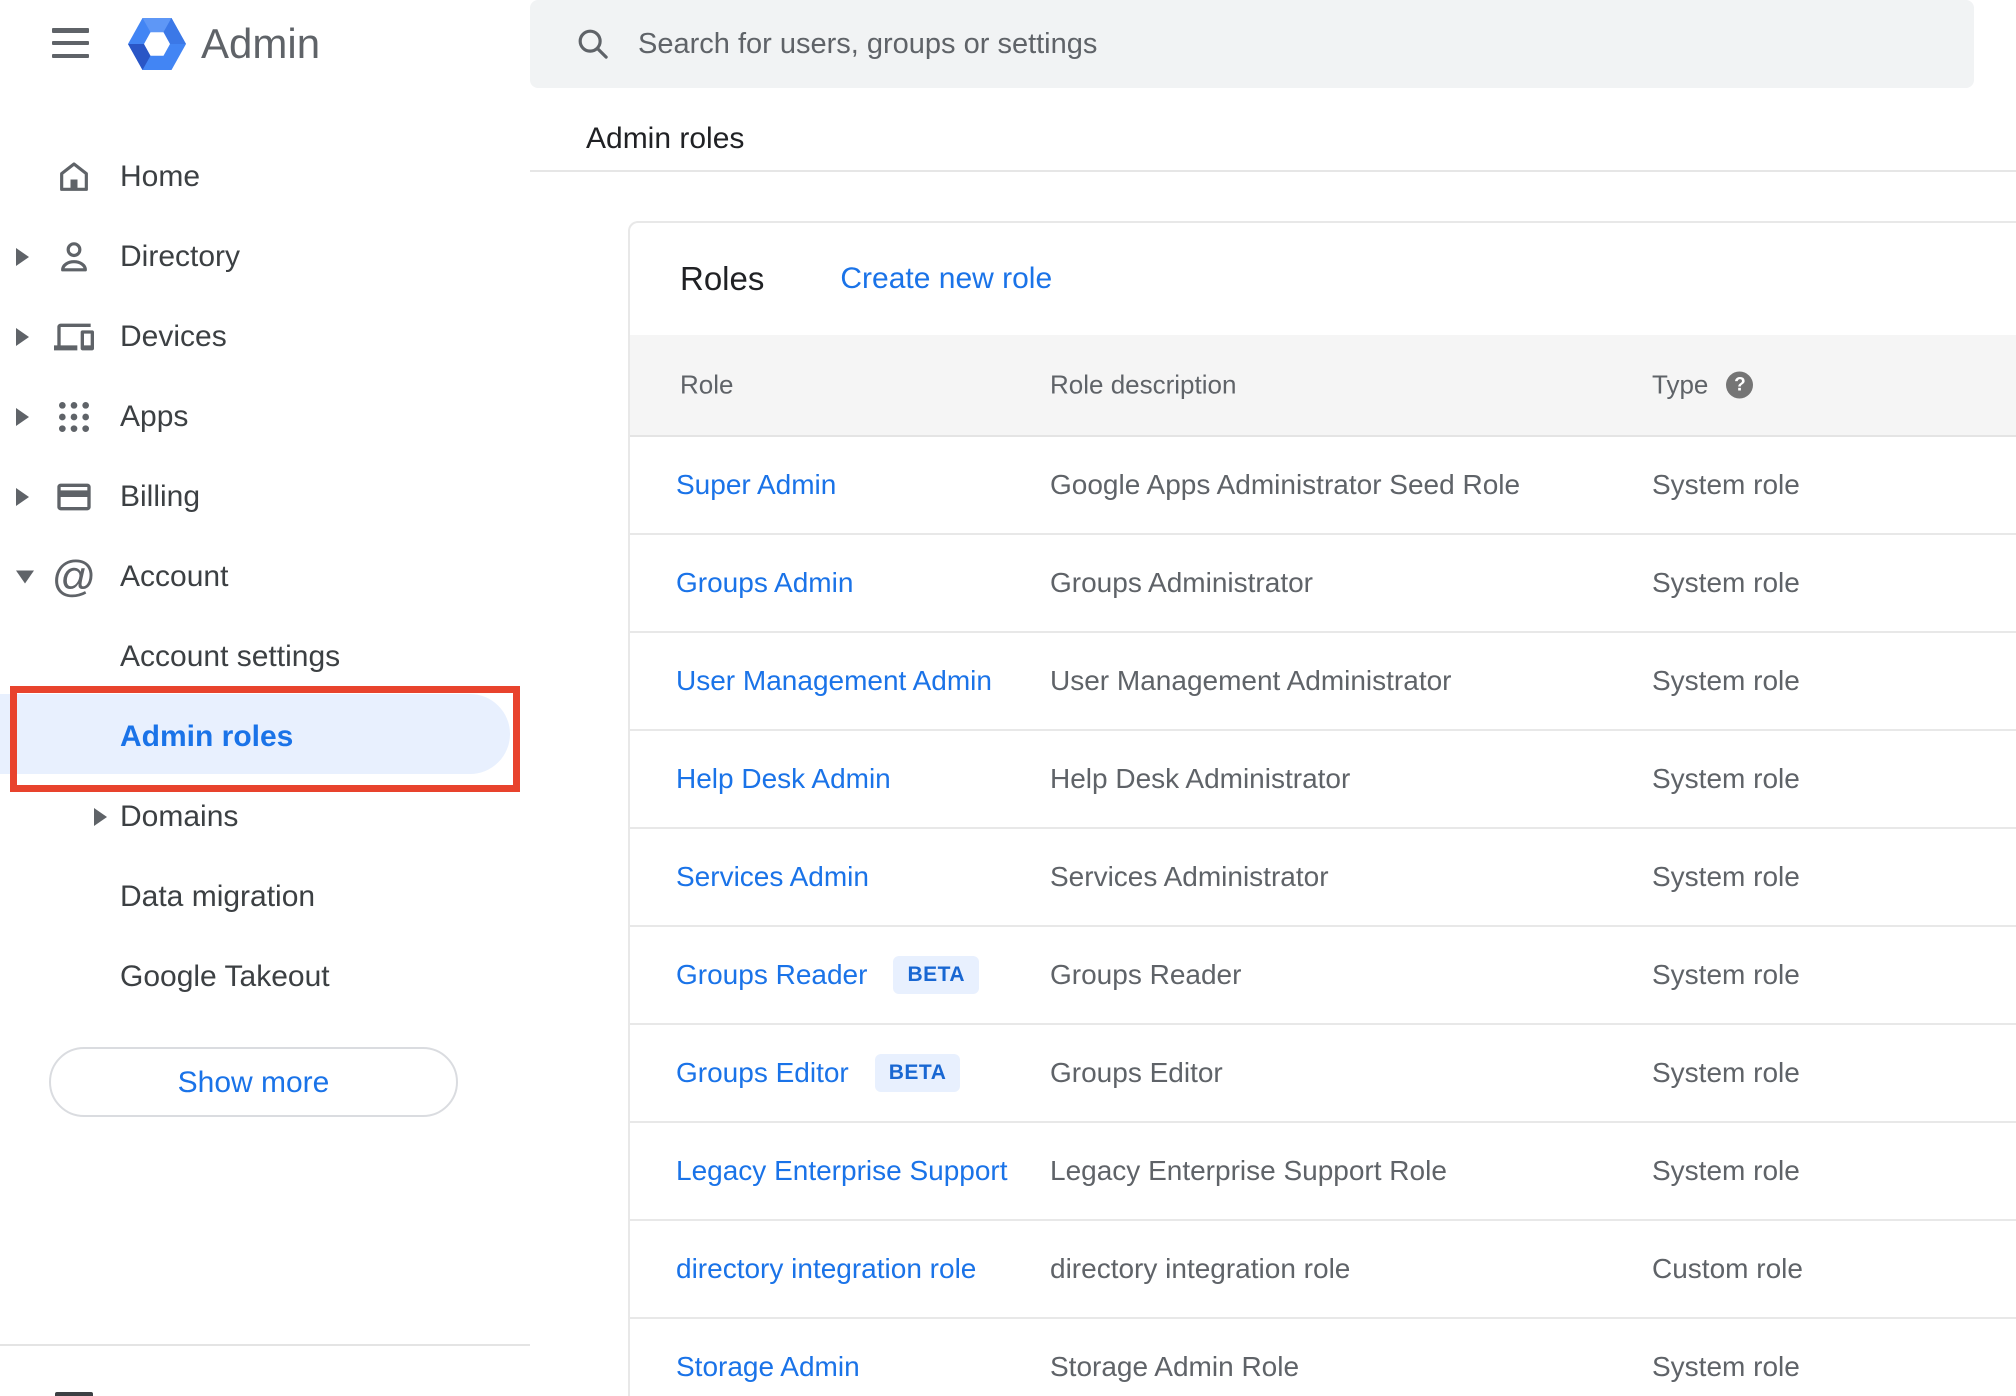 This screenshot has width=2016, height=1396. I want to click on help-icon: ?, so click(1740, 385).